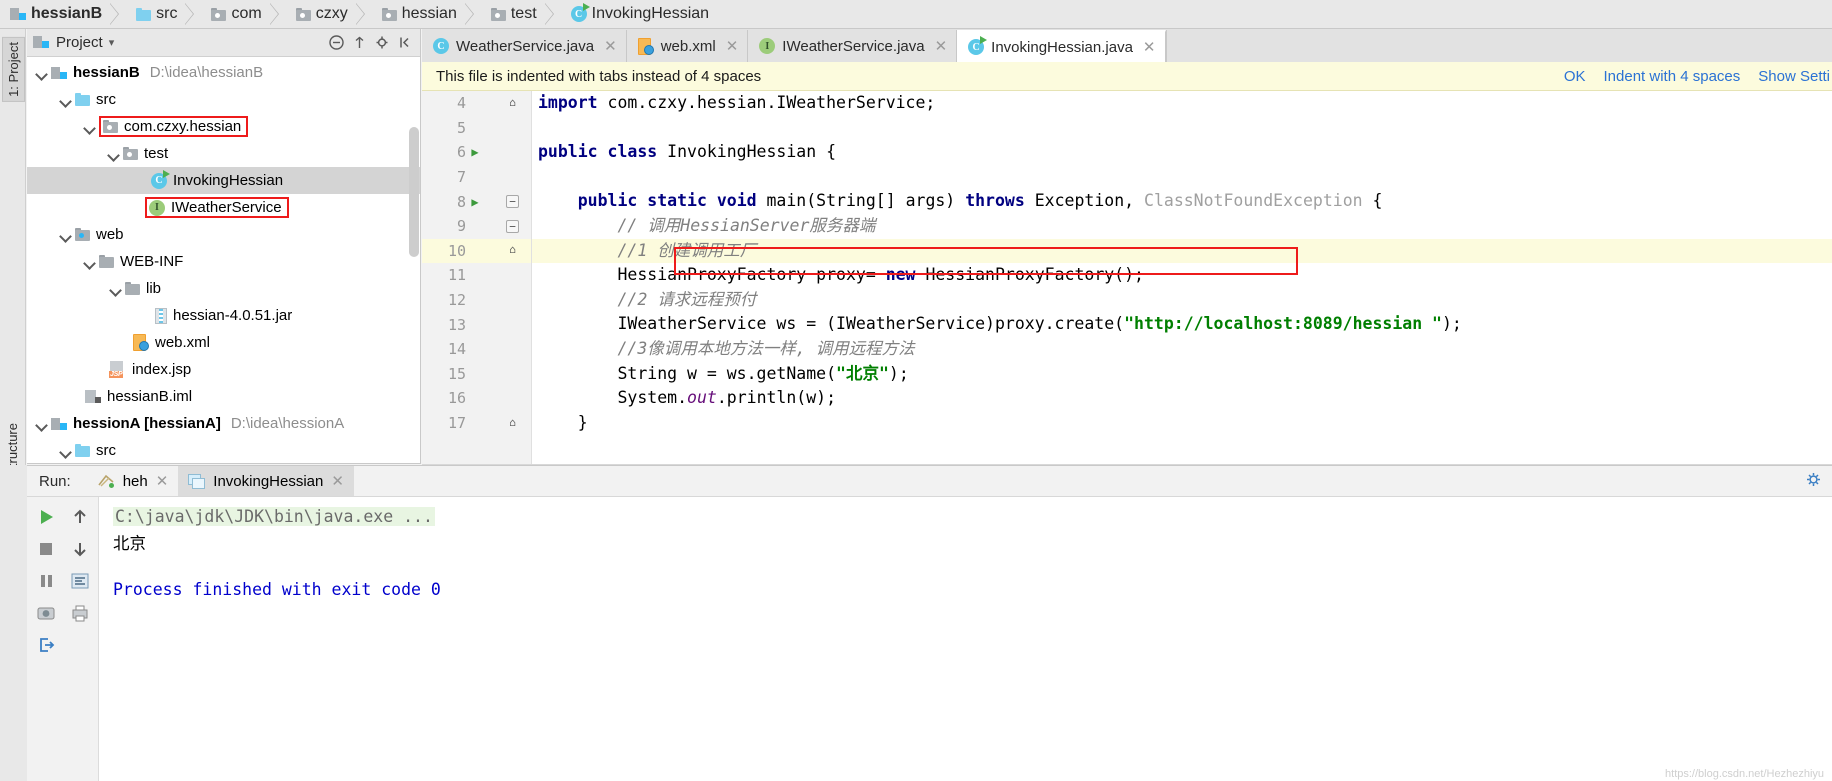  Describe the element at coordinates (80, 517) in the screenshot. I see `up-icon` at that location.